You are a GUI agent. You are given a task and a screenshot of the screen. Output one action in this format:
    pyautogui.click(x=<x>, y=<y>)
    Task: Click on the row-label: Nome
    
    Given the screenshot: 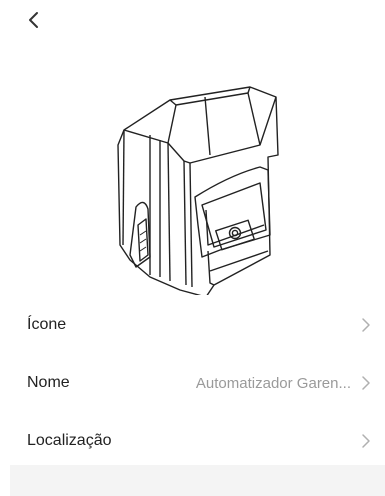 What is the action you would take?
    pyautogui.click(x=48, y=382)
    